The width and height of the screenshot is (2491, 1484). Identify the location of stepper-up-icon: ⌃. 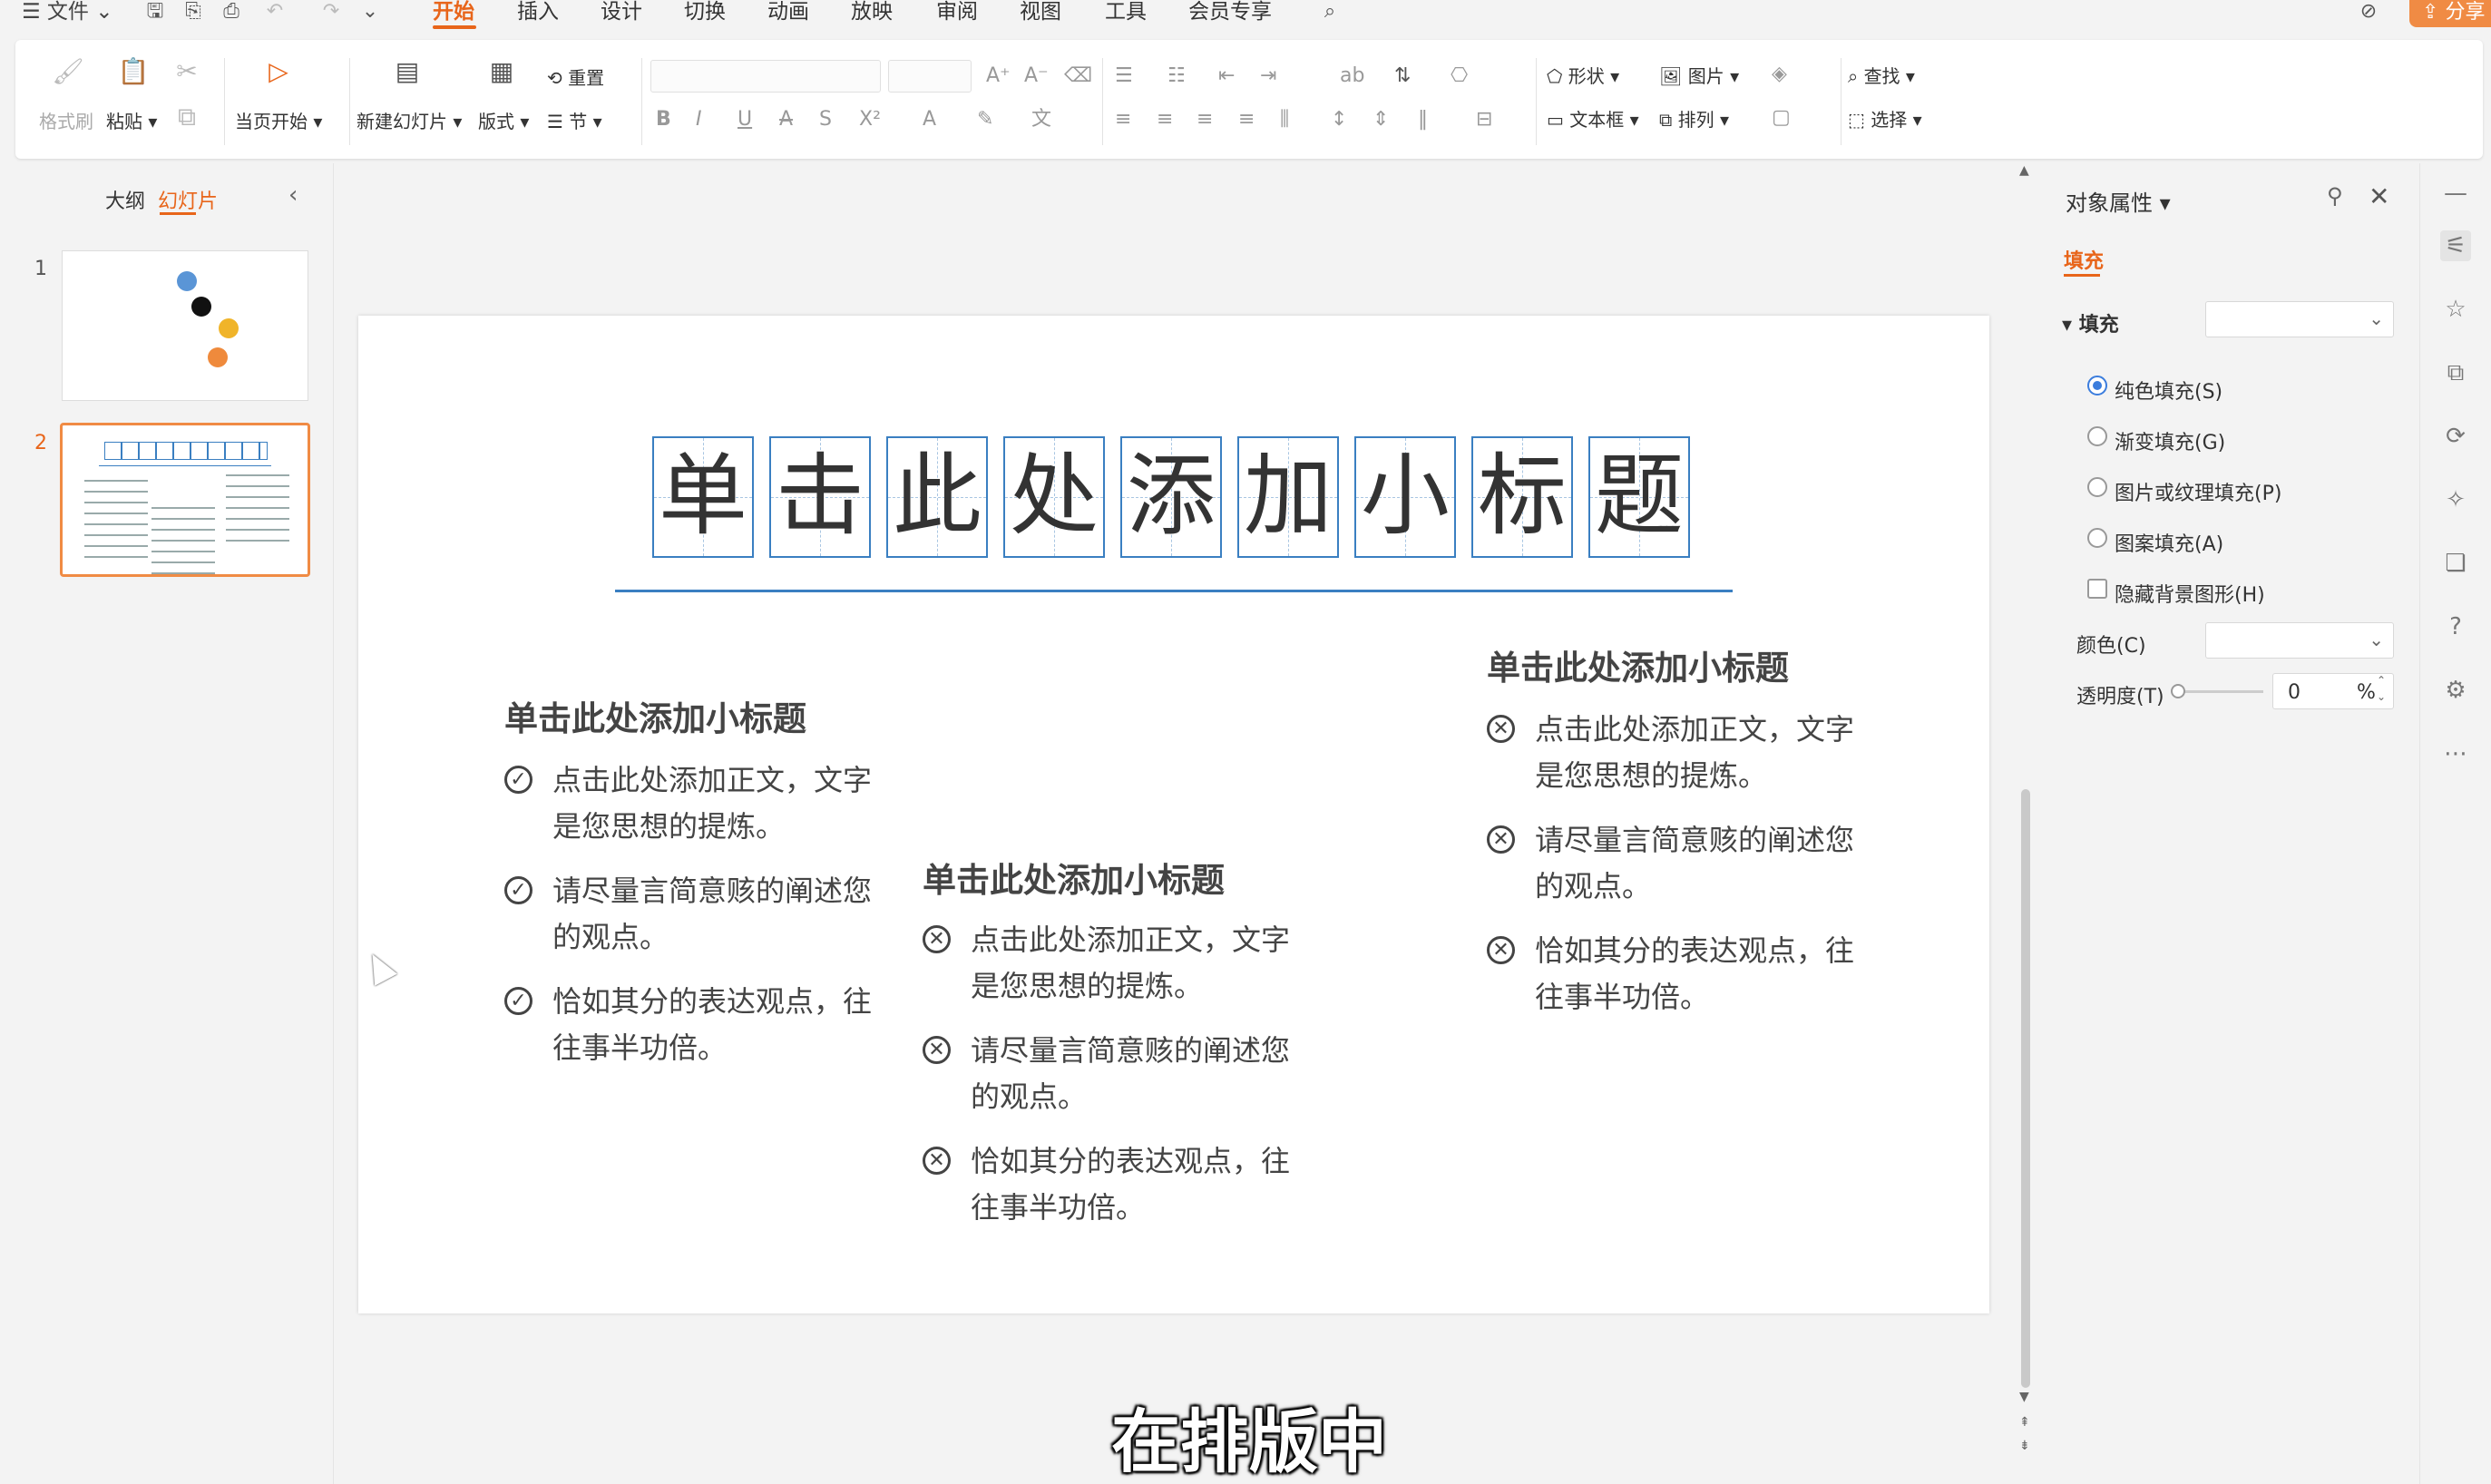
(2382, 680).